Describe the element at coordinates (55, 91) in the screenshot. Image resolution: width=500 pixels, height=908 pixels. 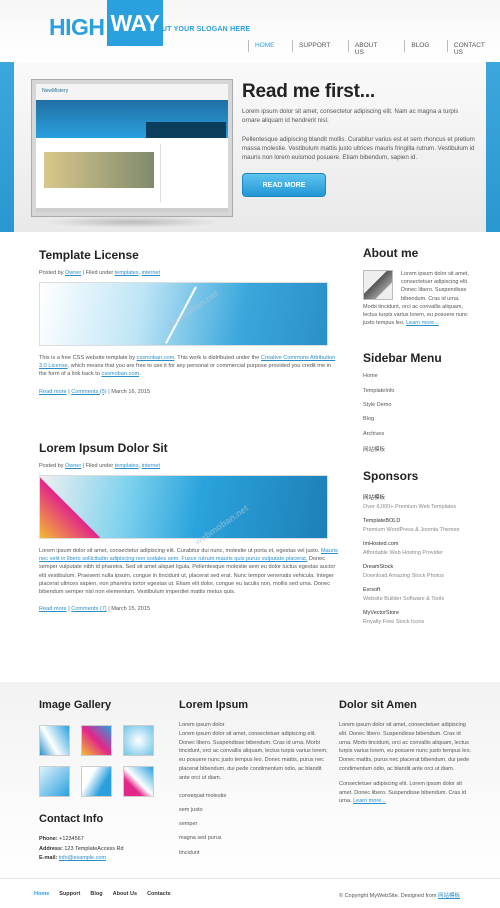
I see `screen-brand: NewMistery` at that location.